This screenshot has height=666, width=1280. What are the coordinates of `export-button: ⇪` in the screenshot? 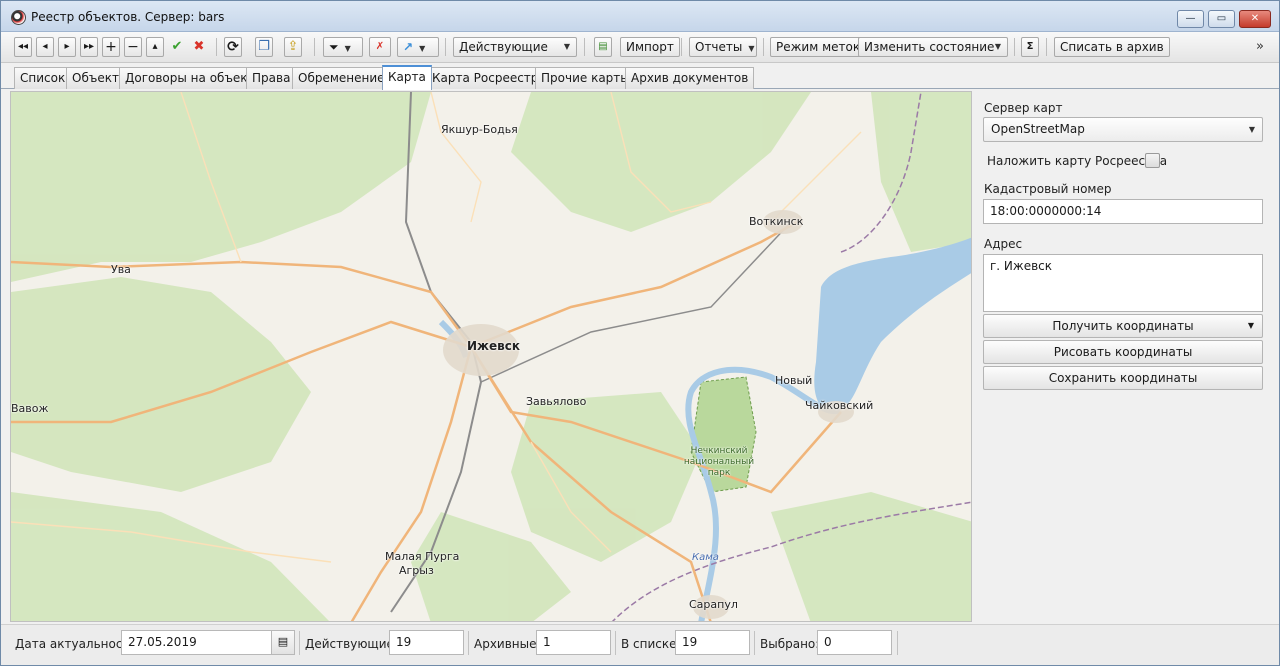 It's located at (293, 47).